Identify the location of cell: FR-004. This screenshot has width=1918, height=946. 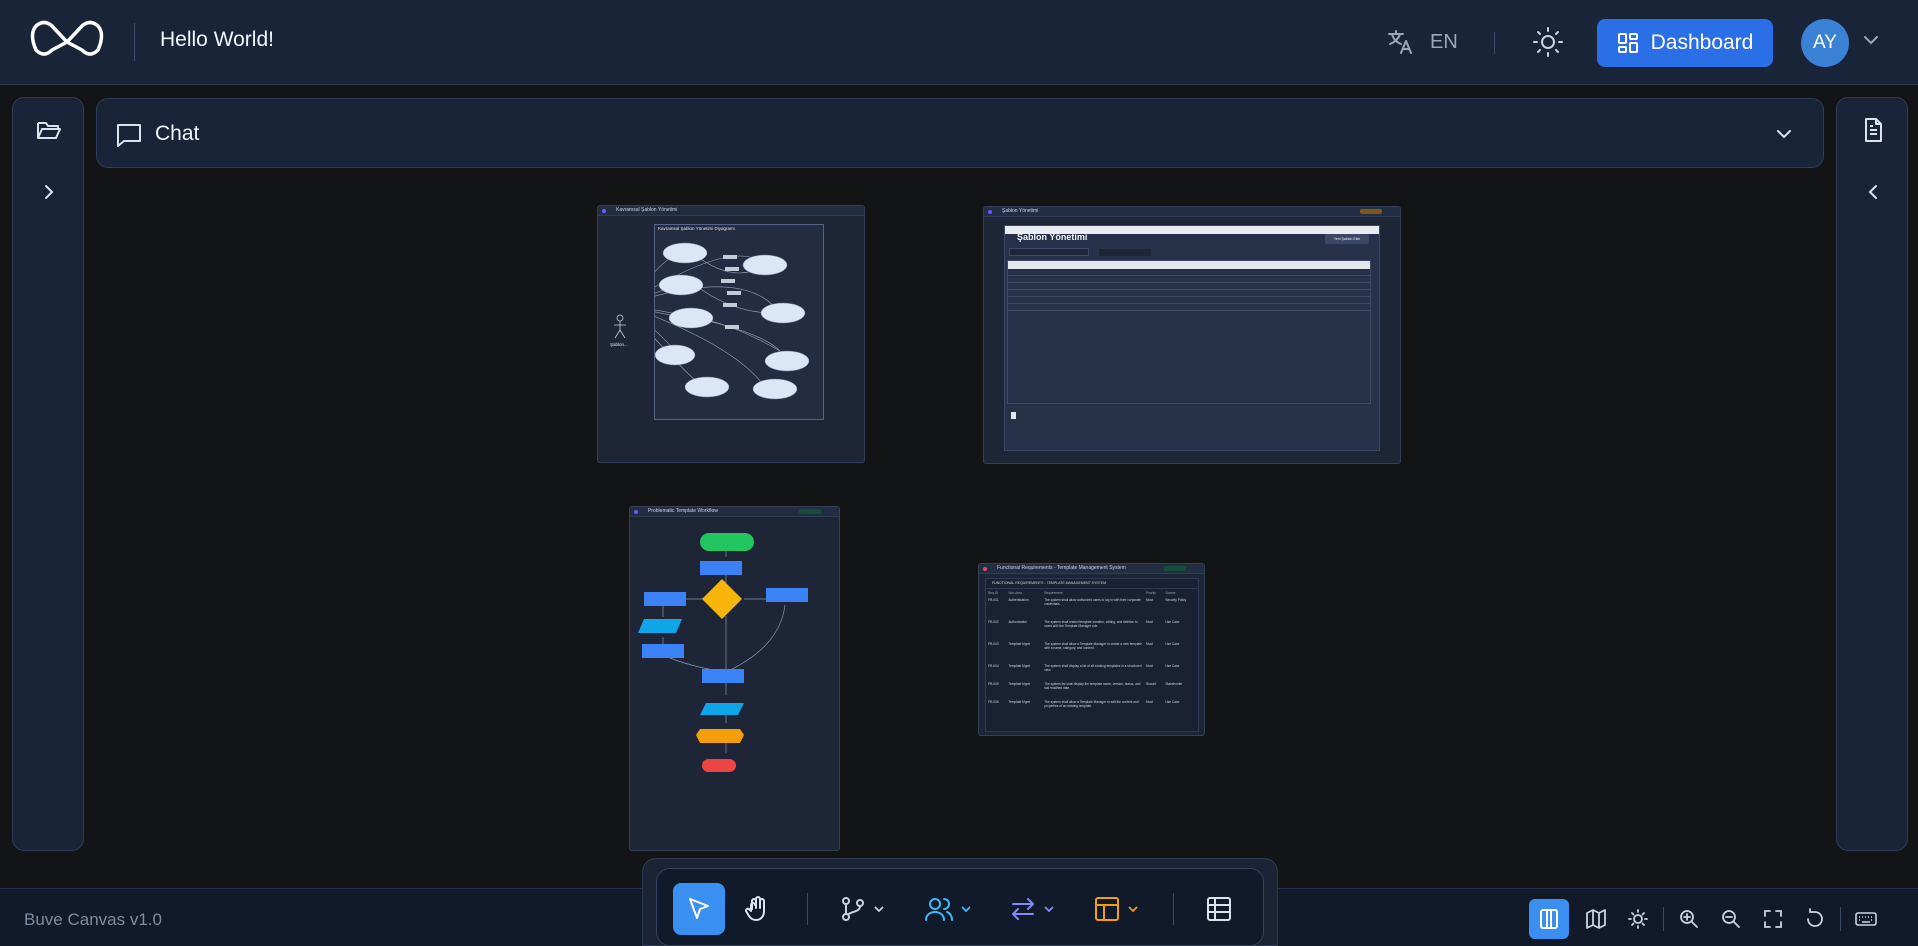
(993, 666).